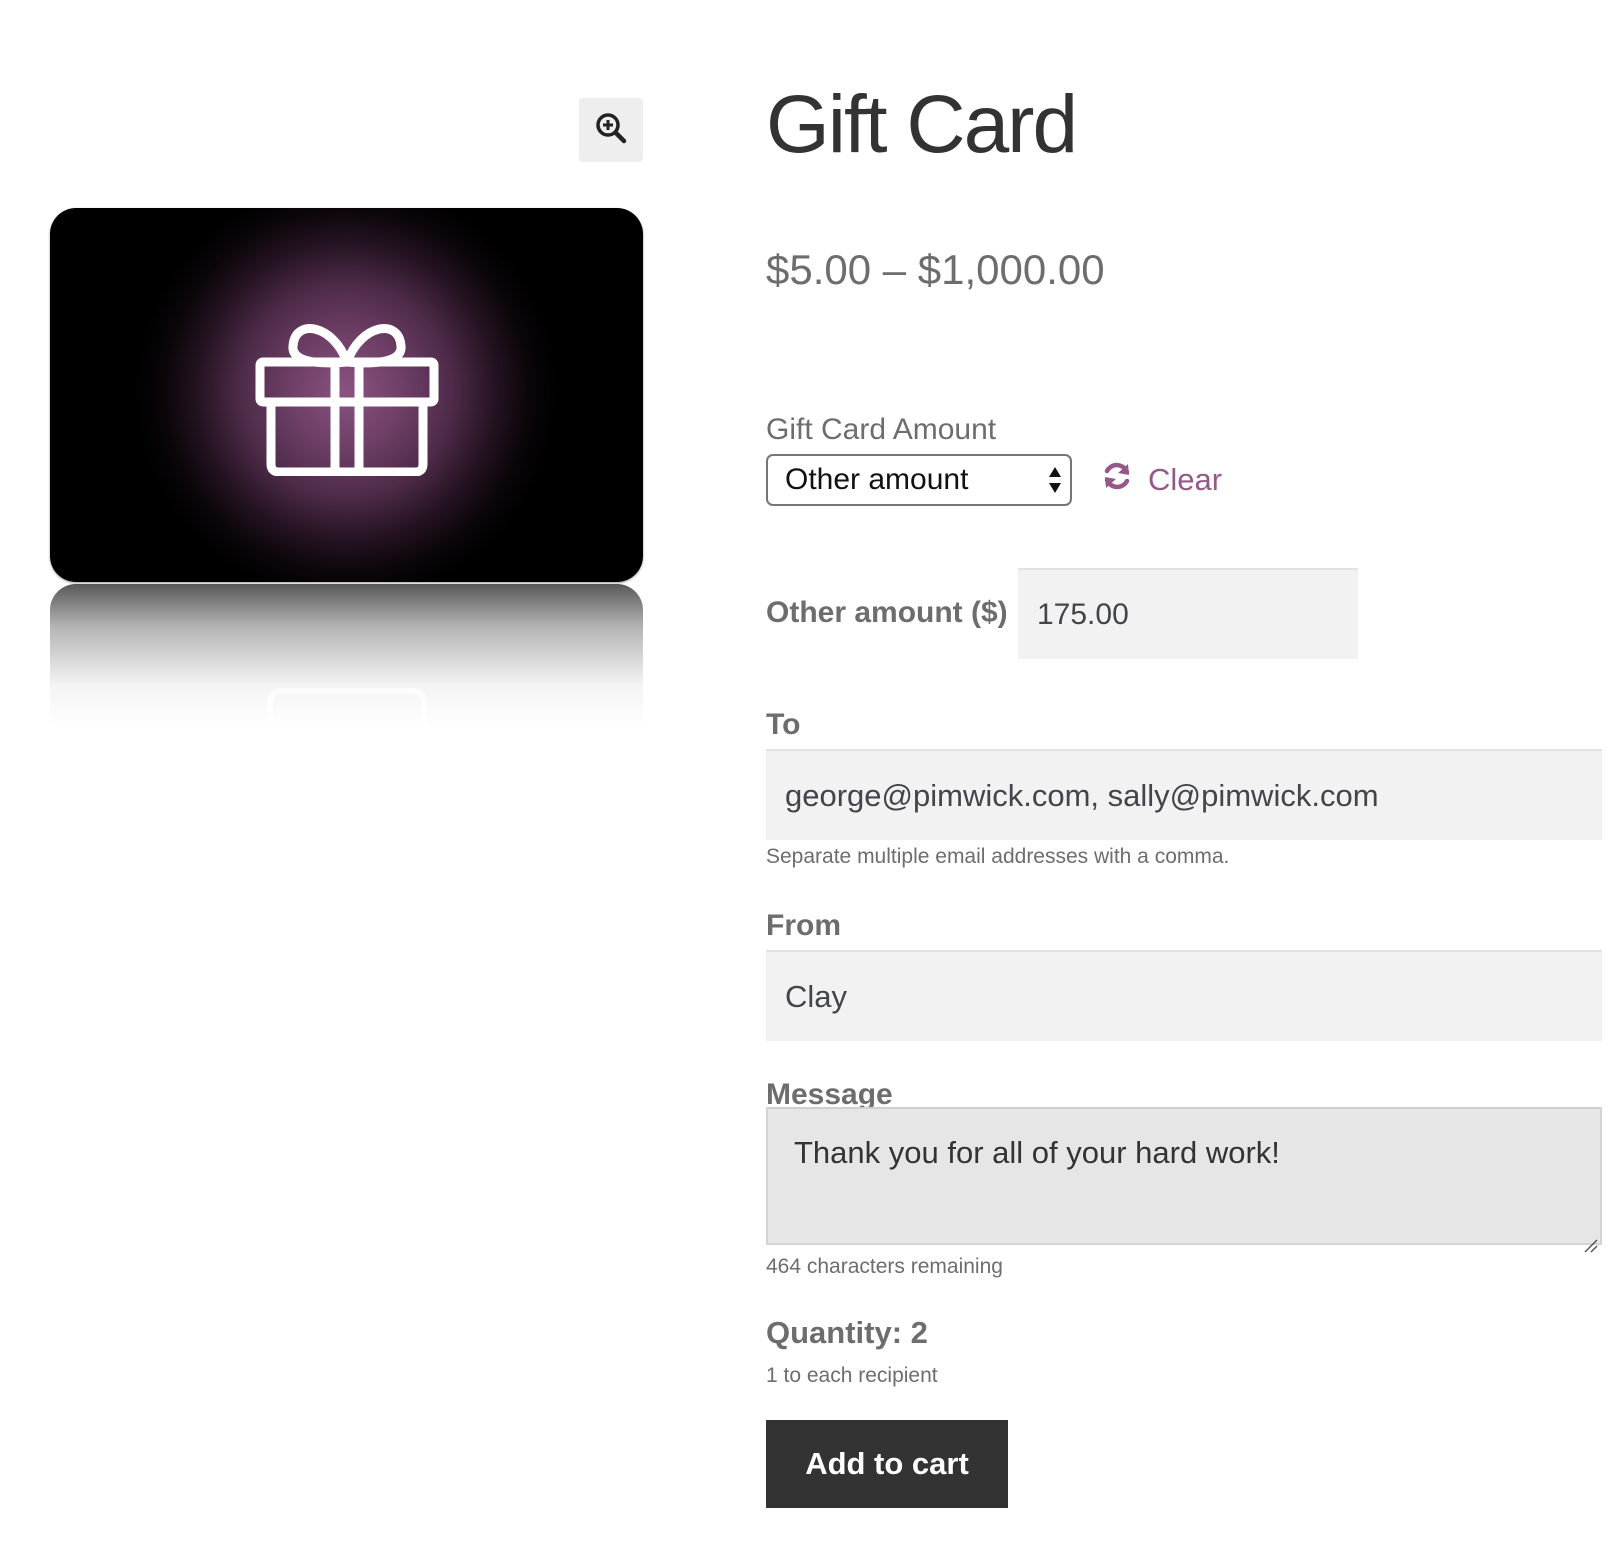 This screenshot has width=1624, height=1566. I want to click on clear-button: Clear, so click(1162, 480).